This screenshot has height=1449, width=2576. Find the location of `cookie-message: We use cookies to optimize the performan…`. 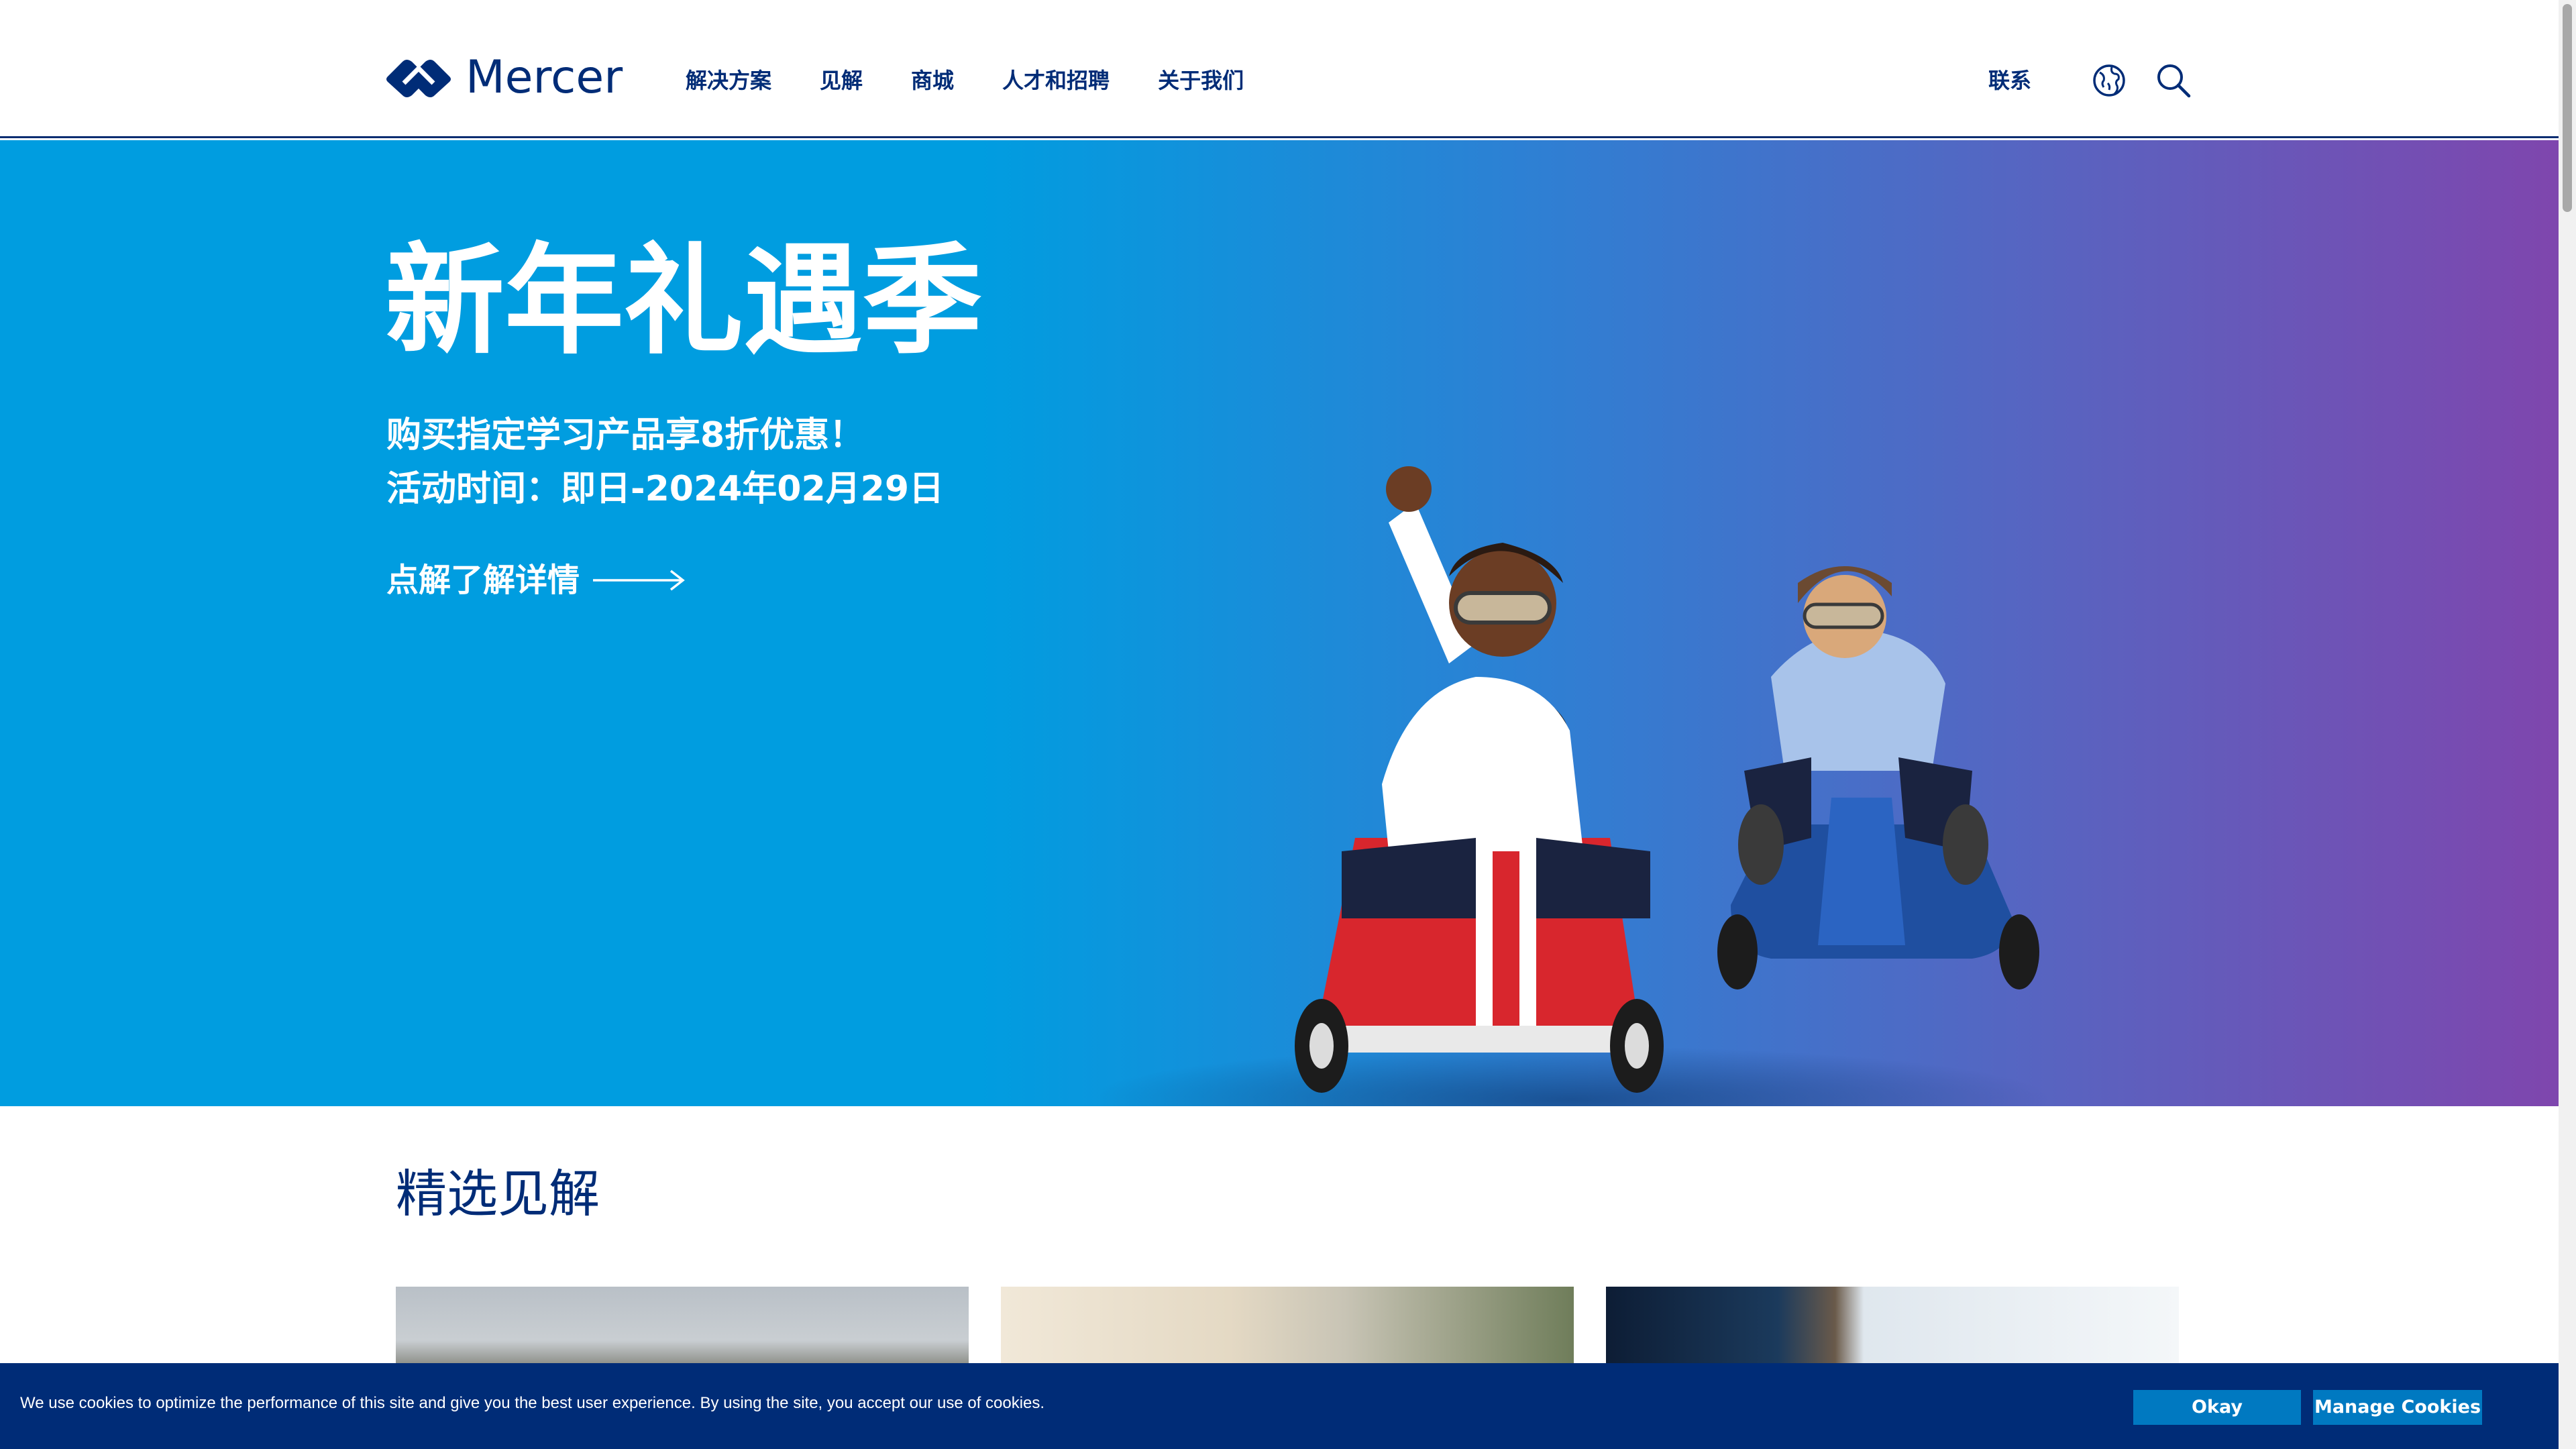

cookie-message: We use cookies to optimize the performan… is located at coordinates (532, 1403).